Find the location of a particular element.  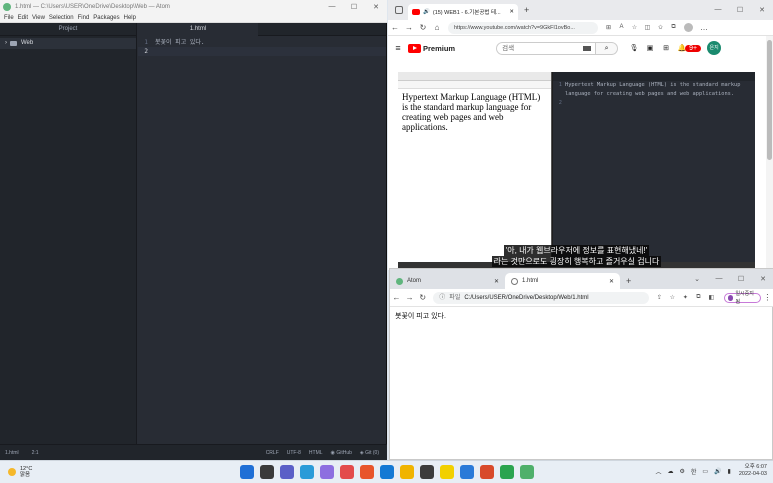

menu-edit: Edit is located at coordinates (23, 18).